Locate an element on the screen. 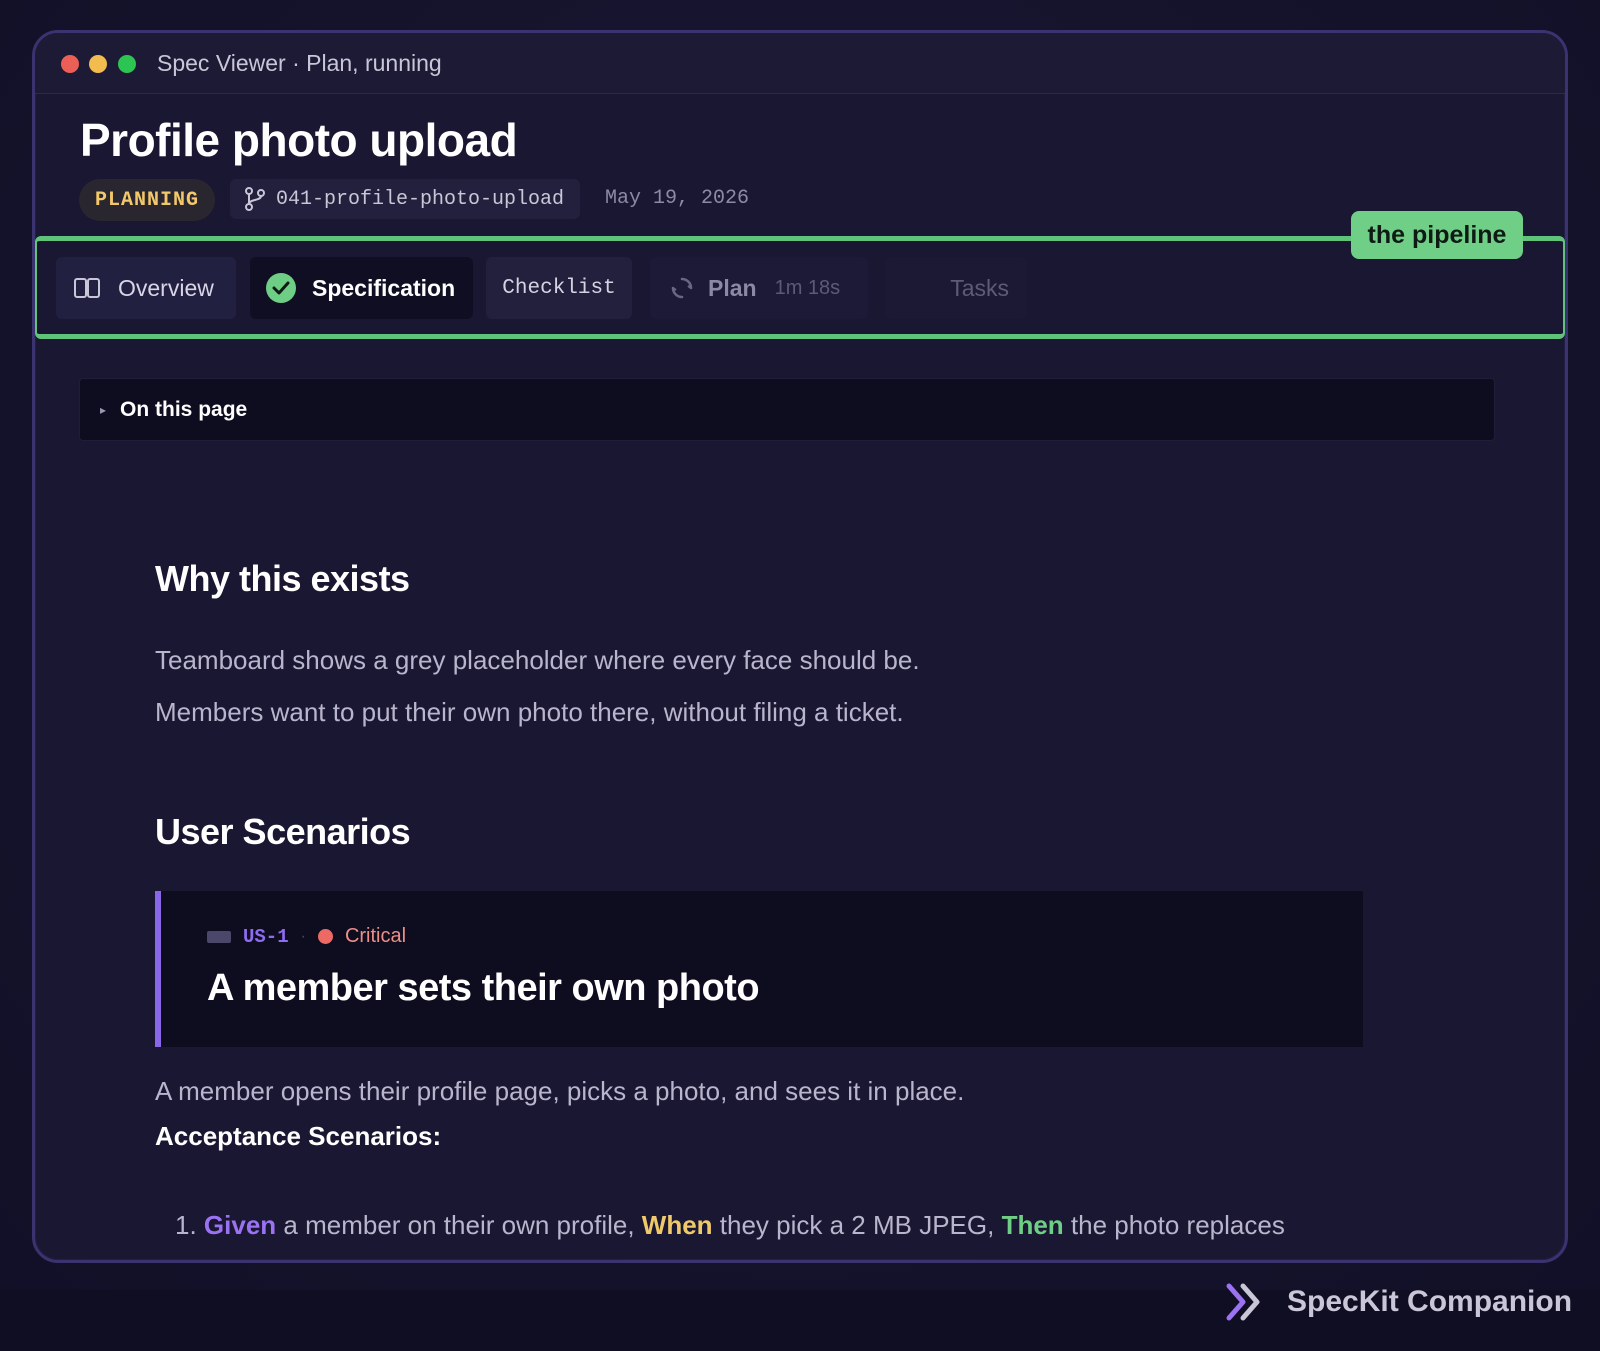  book-icon is located at coordinates (87, 288).